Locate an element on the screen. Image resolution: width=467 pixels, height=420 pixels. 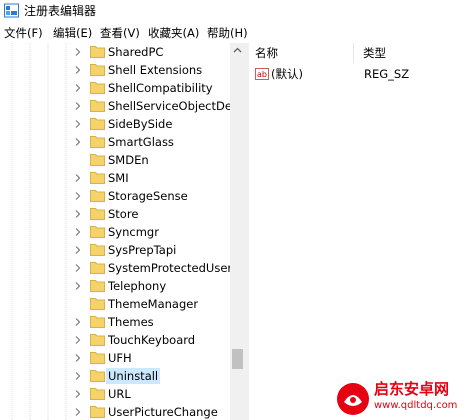
tree-item-syncmgr: Syncmgr is located at coordinates (115, 232).